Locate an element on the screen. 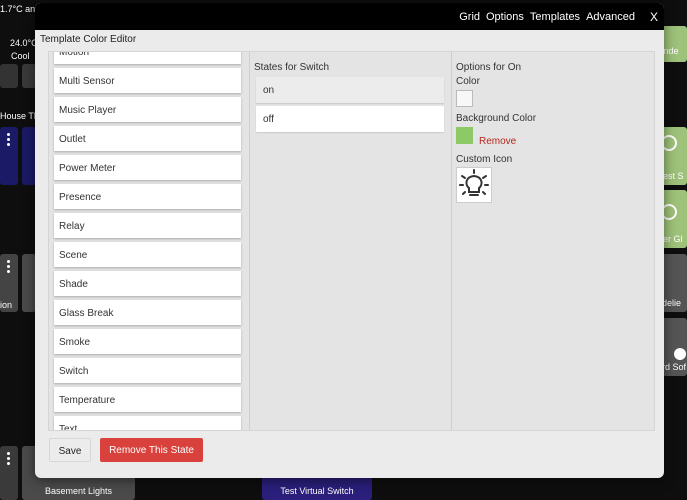  left-bottom-tile is located at coordinates (9, 473).